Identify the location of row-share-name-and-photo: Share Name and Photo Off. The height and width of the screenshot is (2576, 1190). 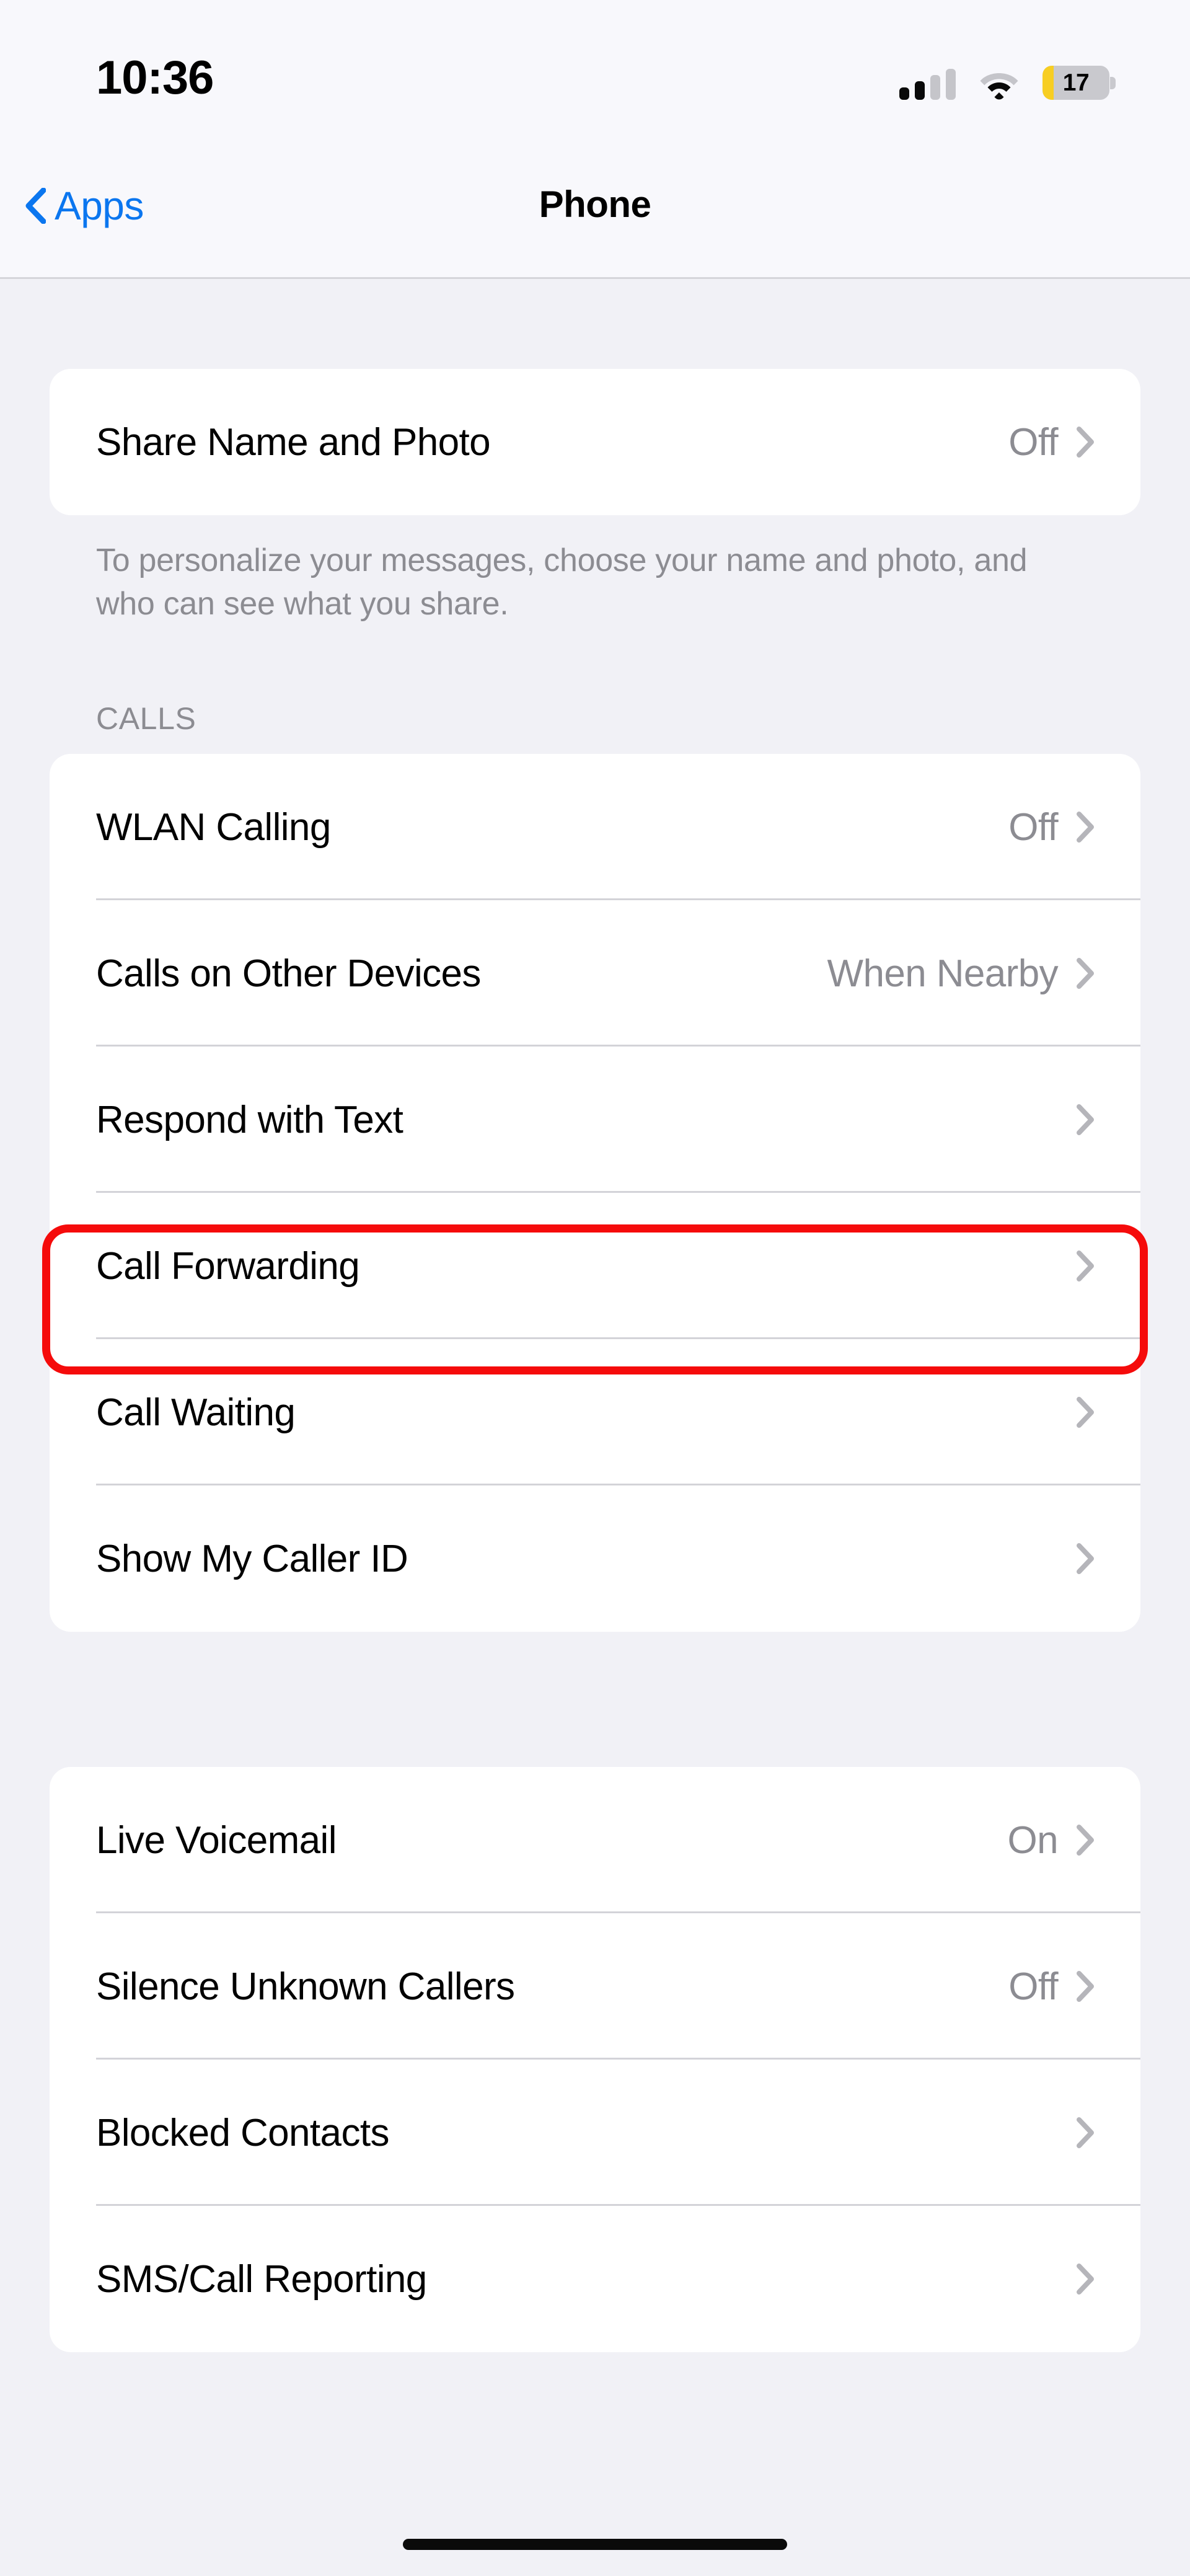
(595, 442).